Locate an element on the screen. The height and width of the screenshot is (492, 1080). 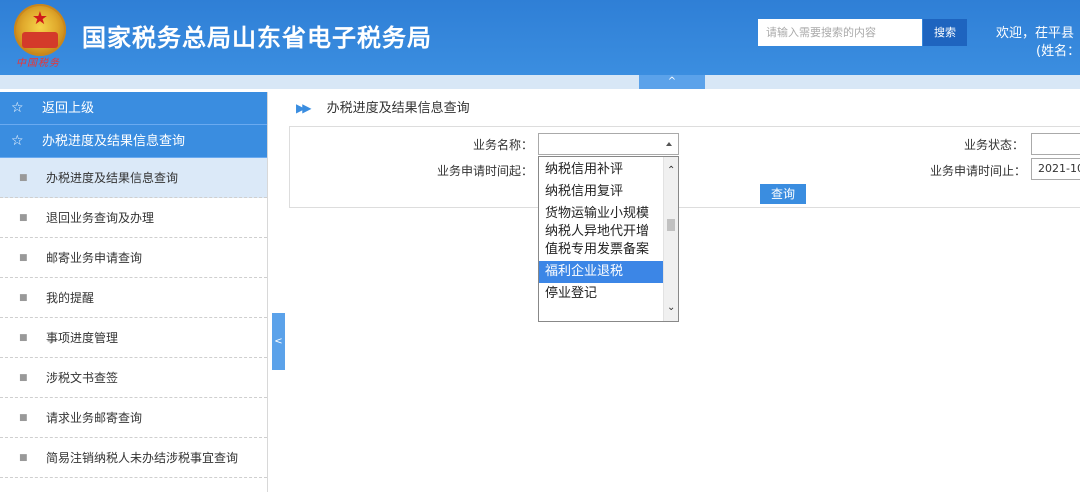
chevron-left-icon: < is located at coordinates (278, 341).